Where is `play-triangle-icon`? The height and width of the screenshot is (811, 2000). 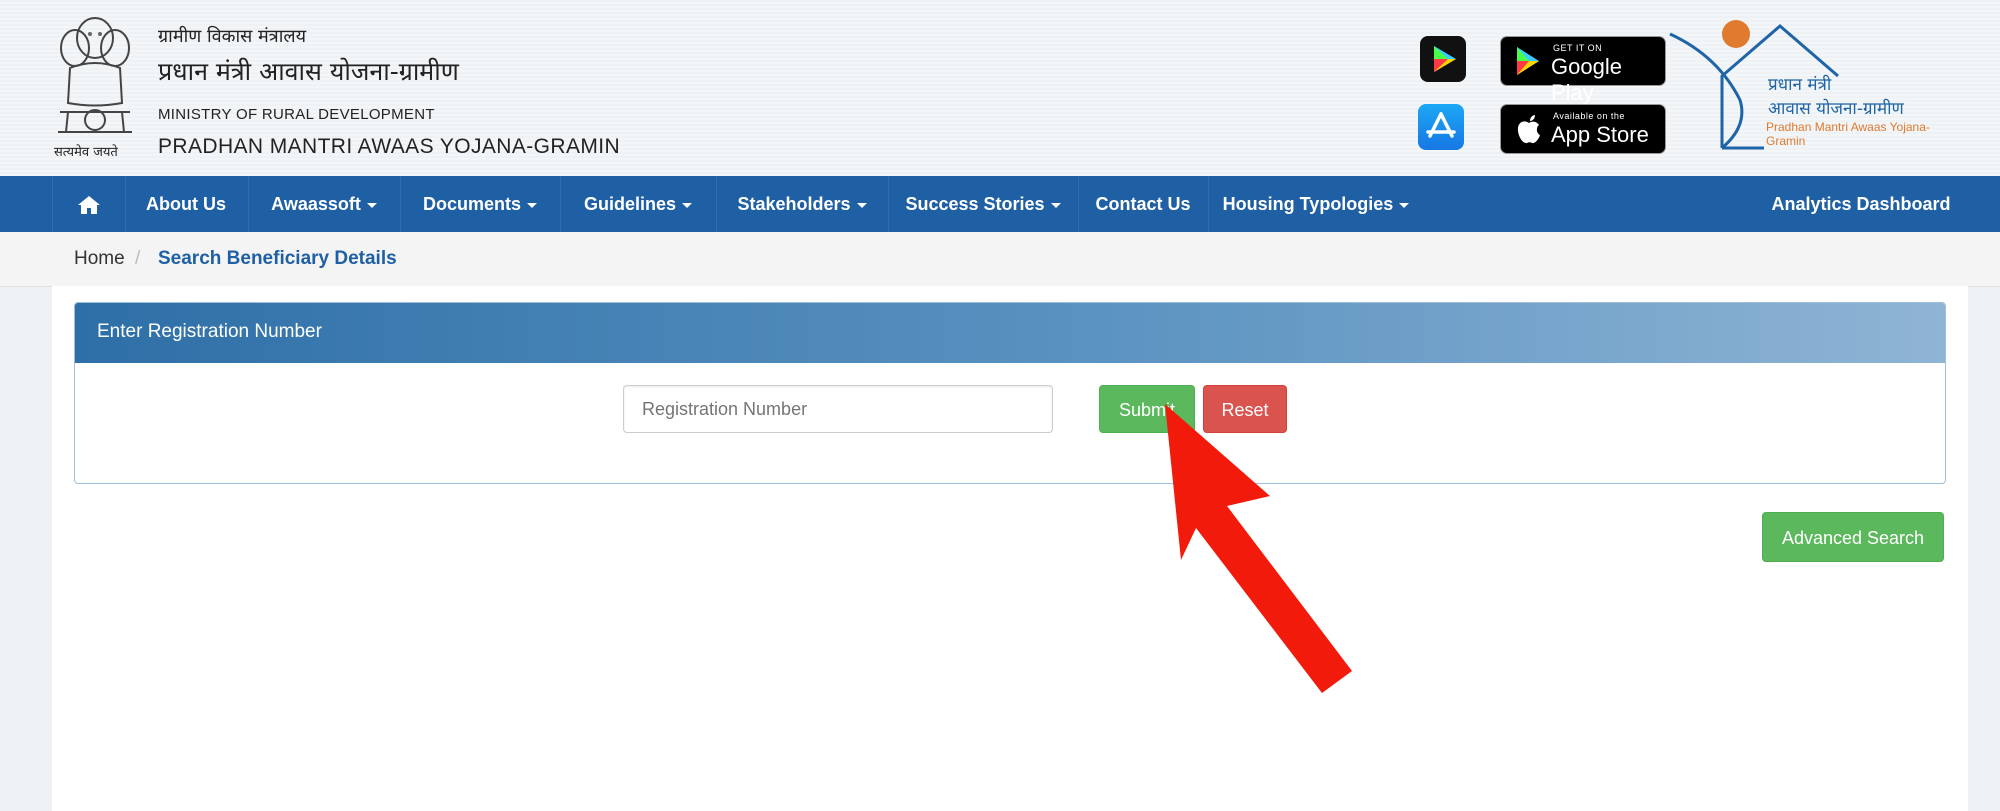
play-triangle-icon is located at coordinates (1445, 59).